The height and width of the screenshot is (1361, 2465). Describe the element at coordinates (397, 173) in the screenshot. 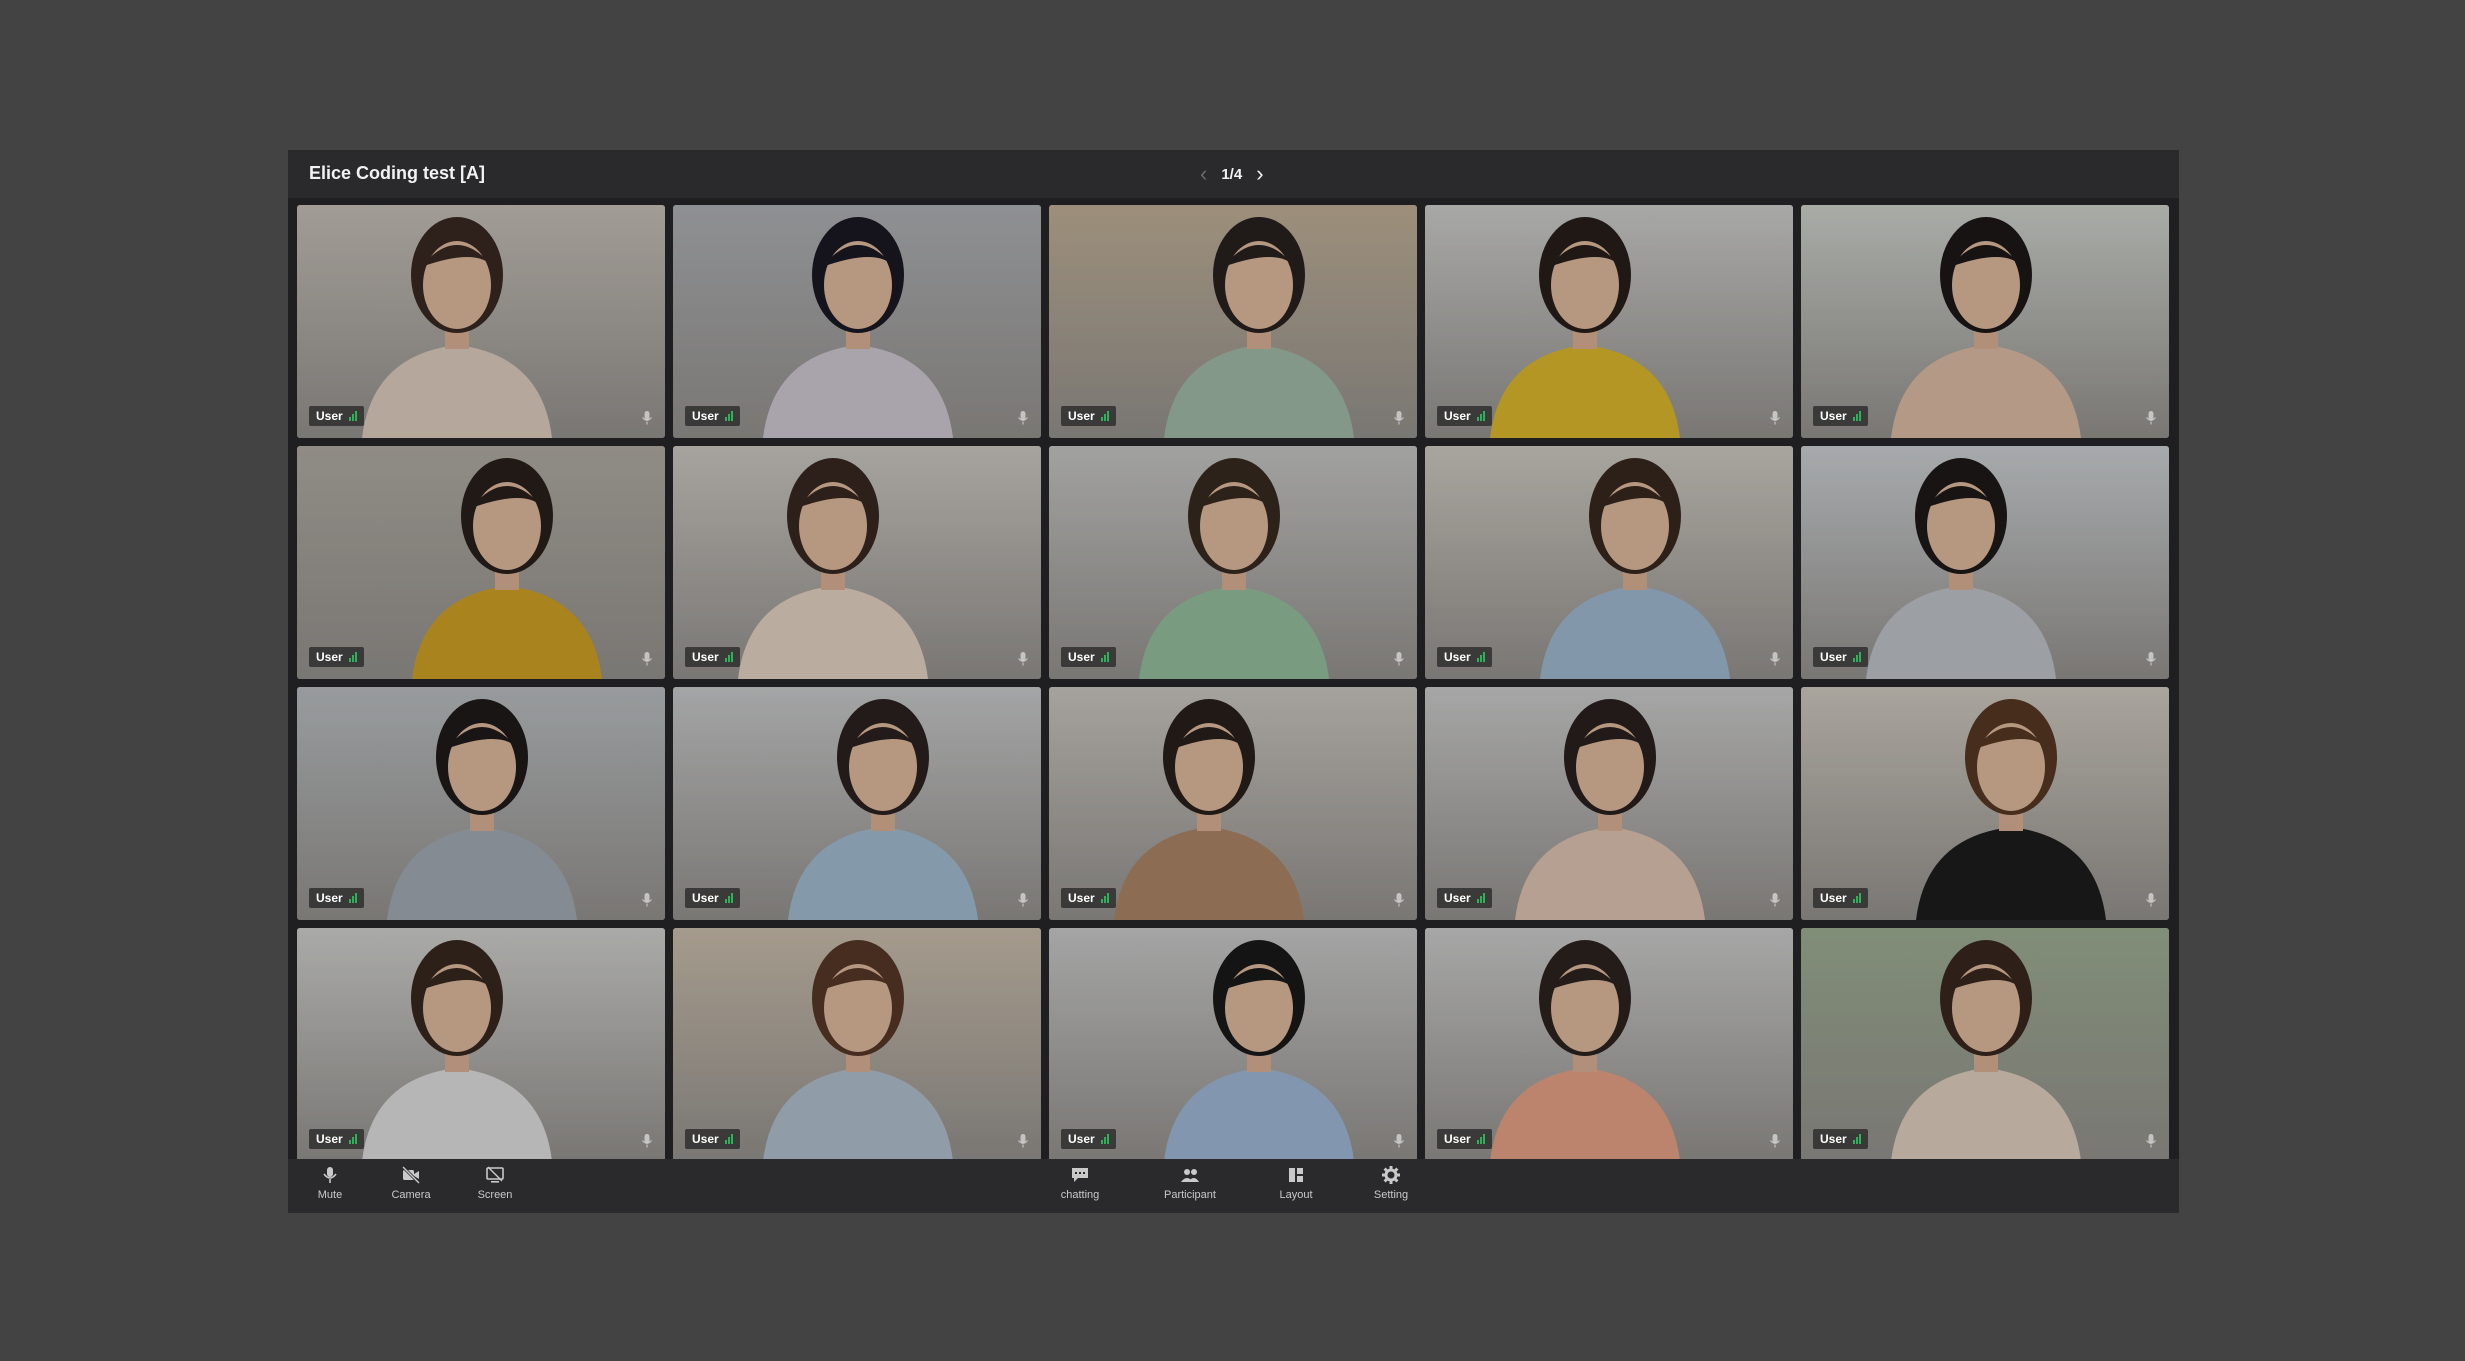

I see `meeting-title: Elice Coding test [A]` at that location.